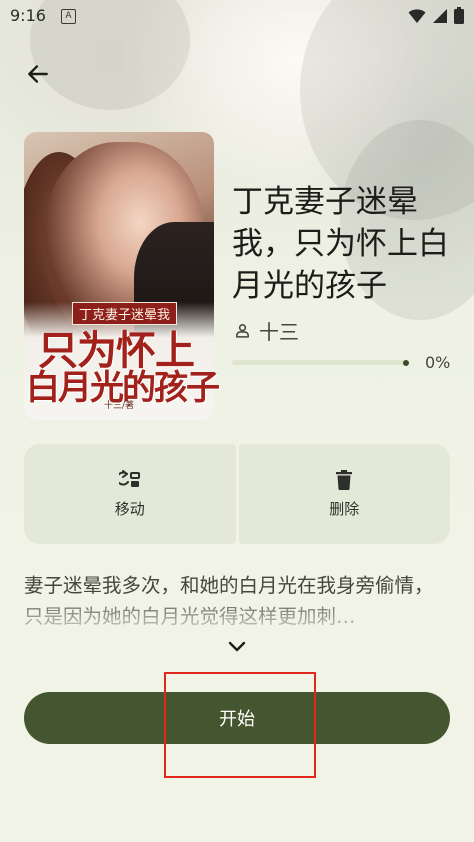 The width and height of the screenshot is (474, 842). I want to click on book-actions: 移动 删除, so click(237, 494).